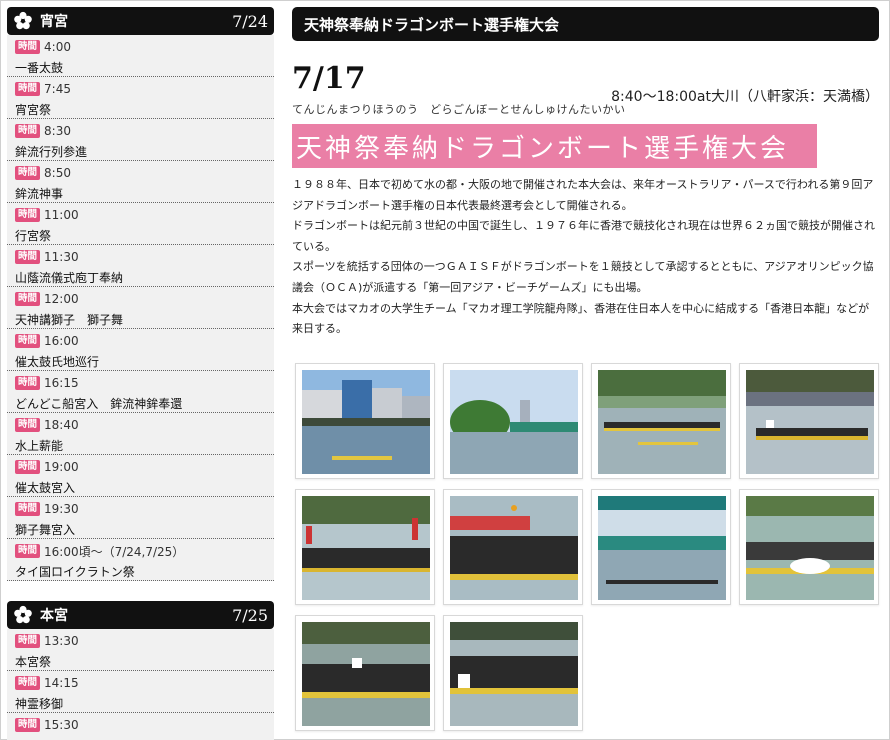 This screenshot has height=740, width=890. Describe the element at coordinates (39, 446) in the screenshot. I see `schedule-event: 水上薪能` at that location.